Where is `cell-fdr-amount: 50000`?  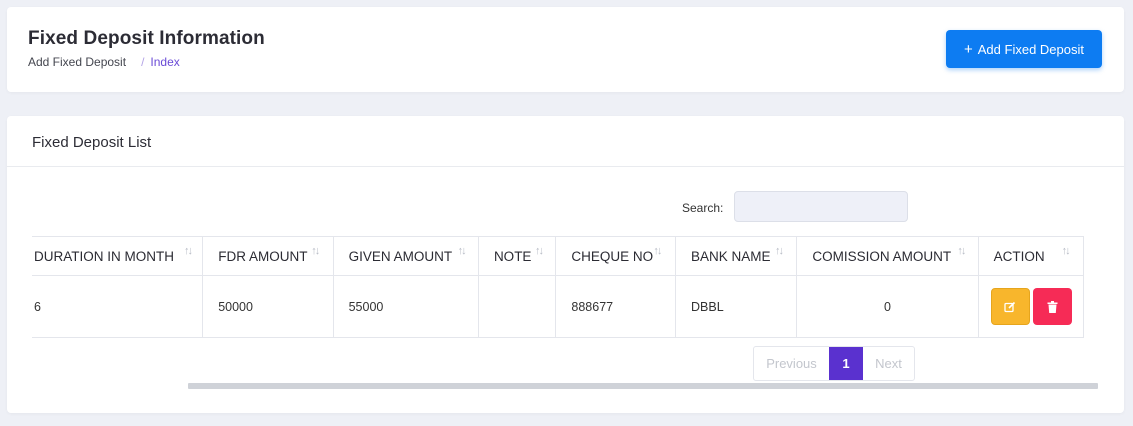 cell-fdr-amount: 50000 is located at coordinates (268, 306).